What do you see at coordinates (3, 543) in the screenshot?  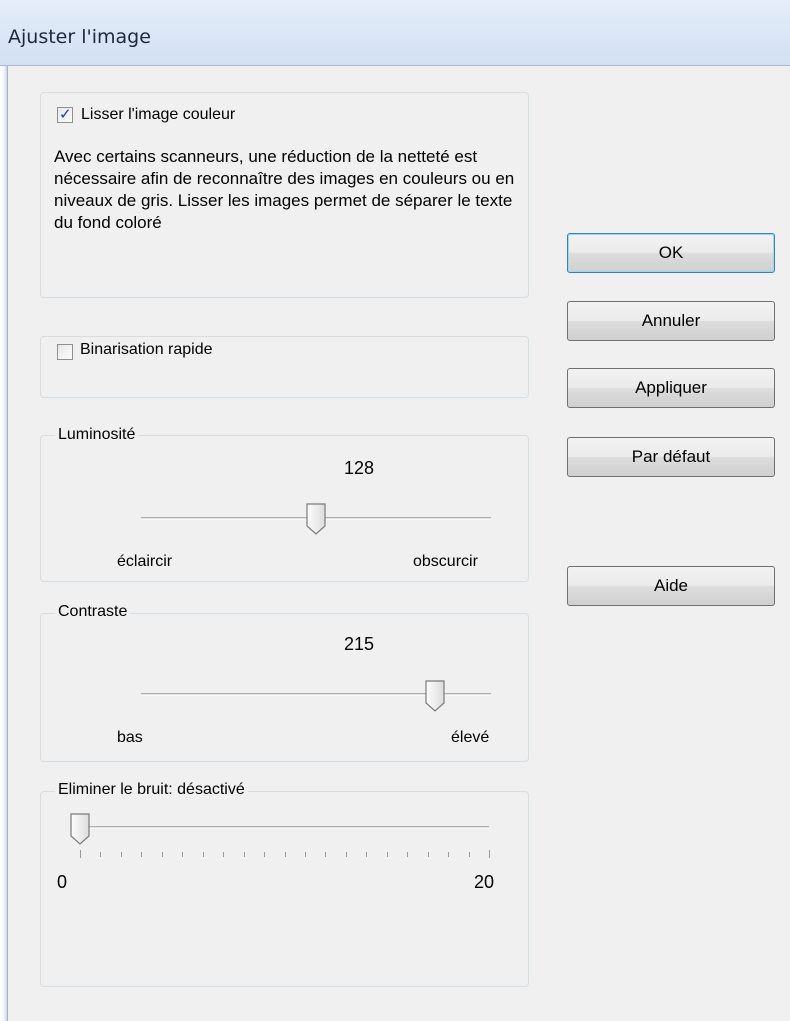 I see `window-edge` at bounding box center [3, 543].